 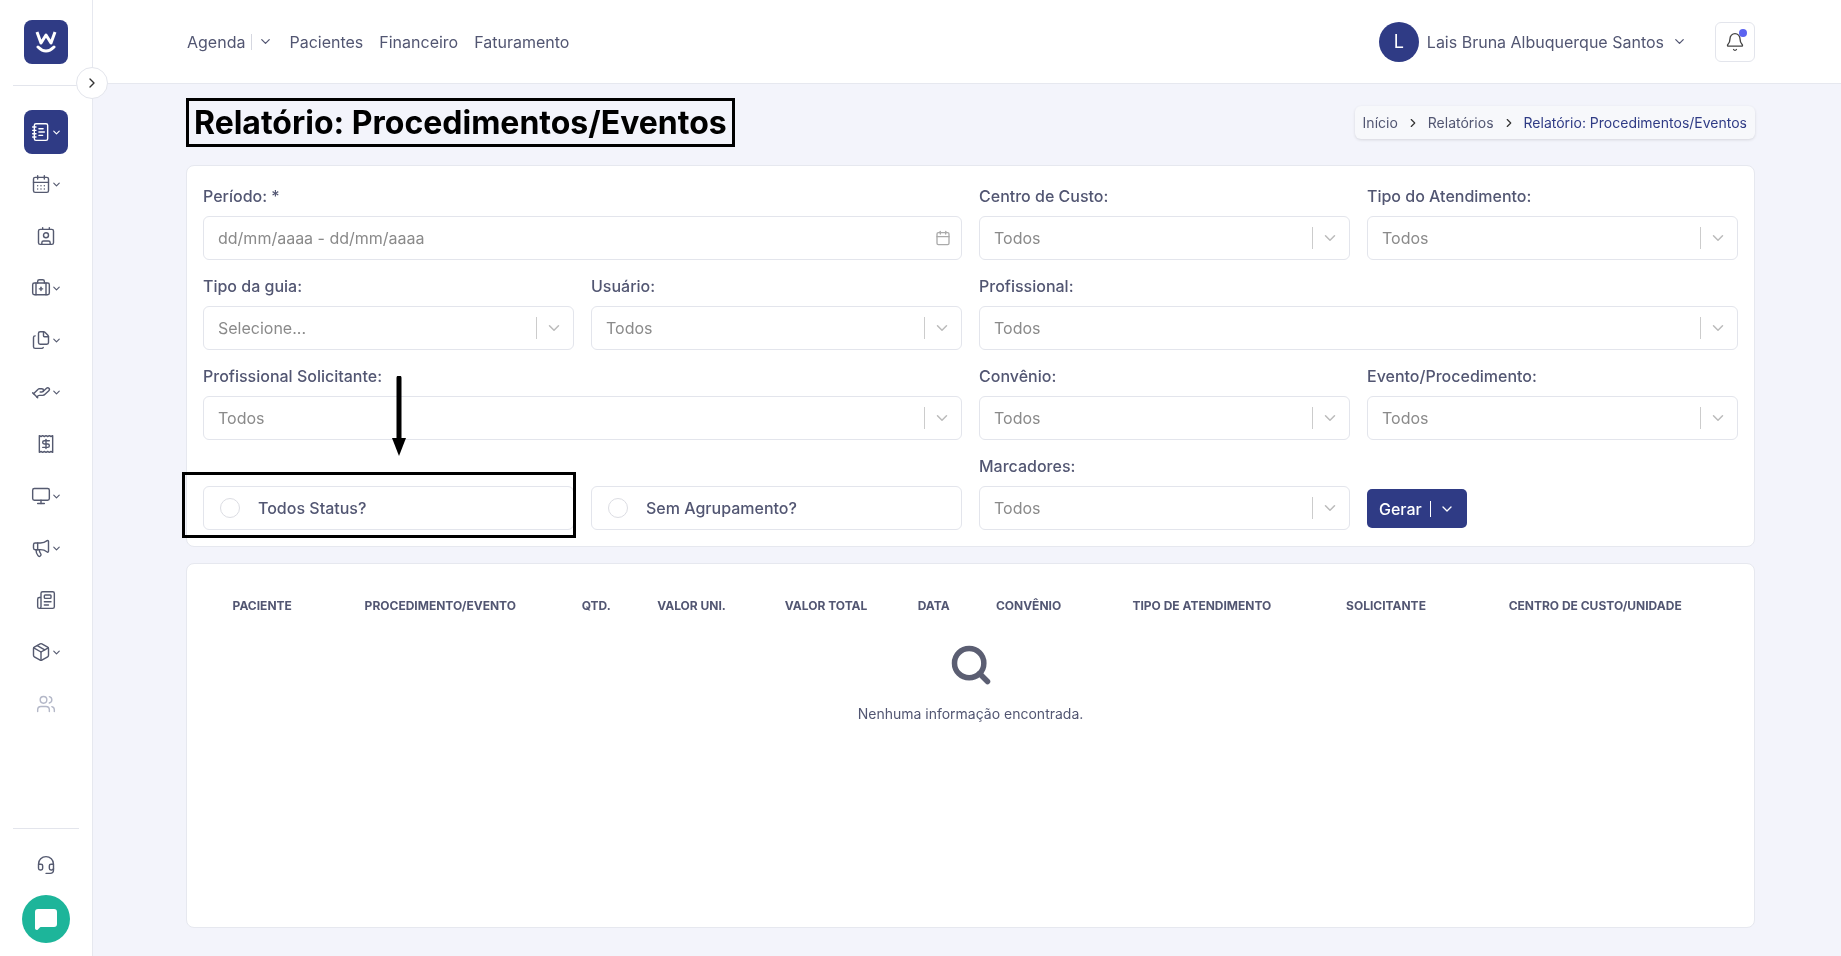 I want to click on receipt-icon, so click(x=46, y=444).